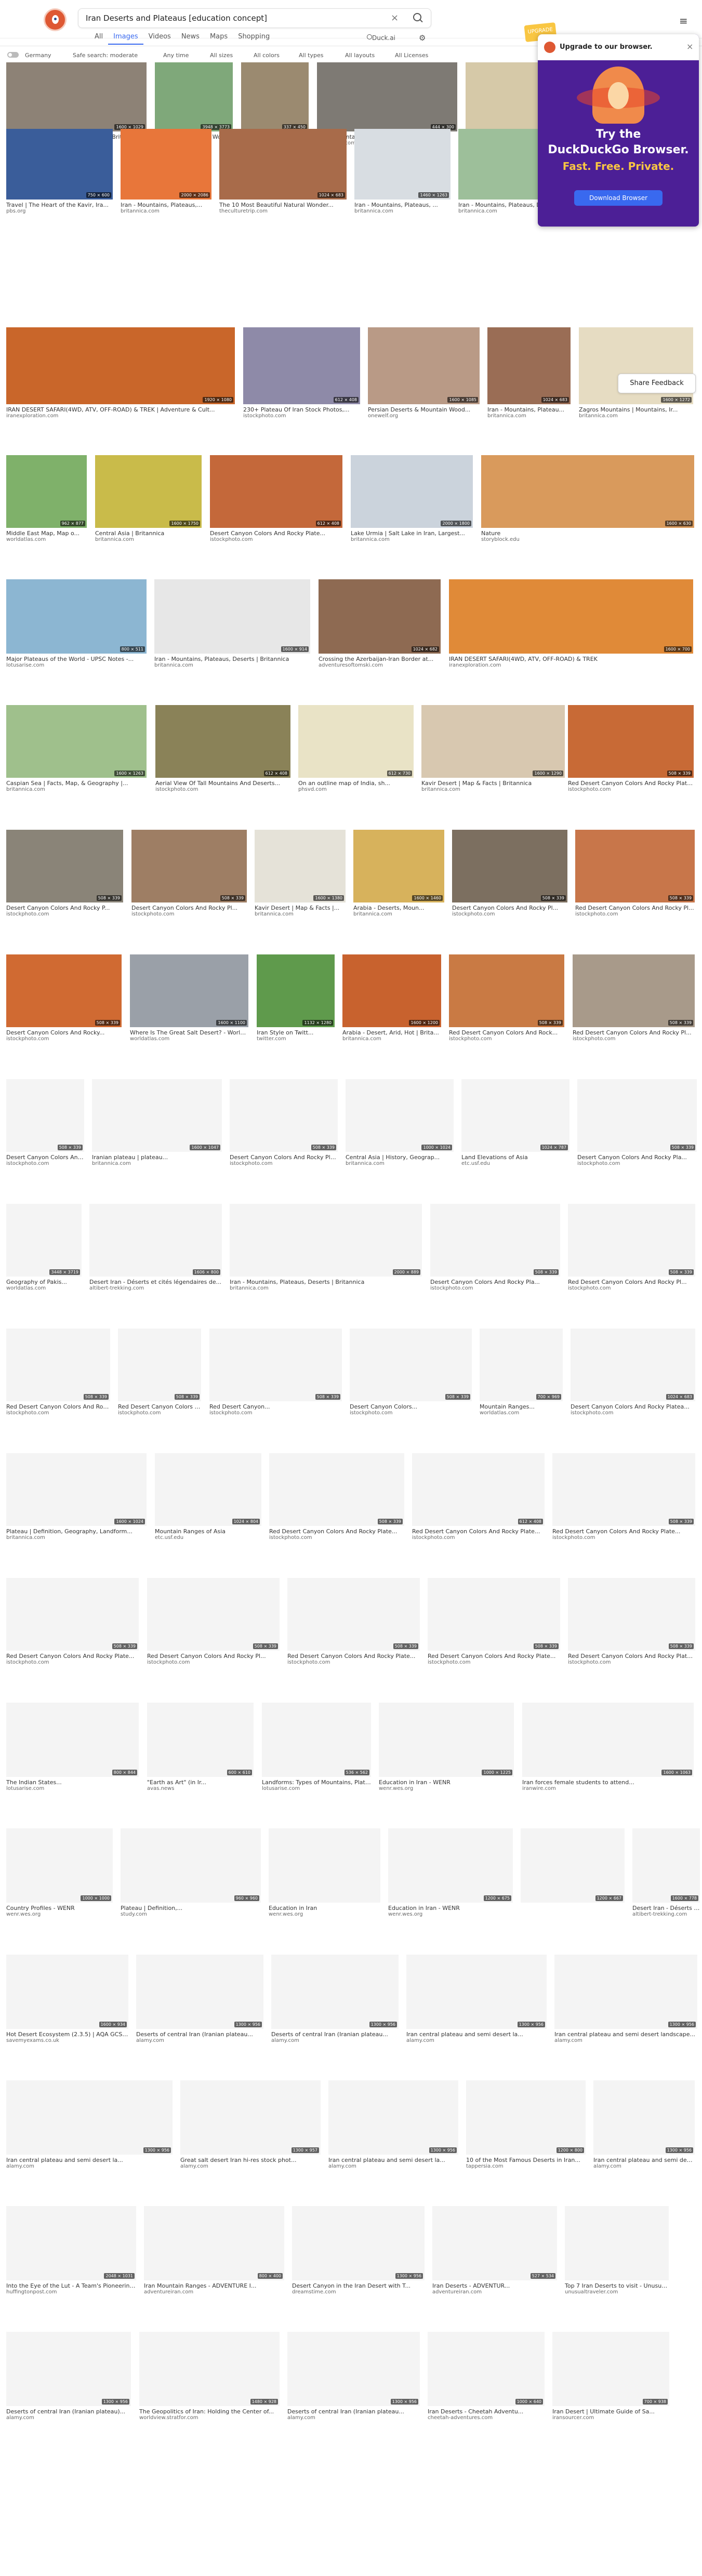  I want to click on result-title: Land Elevations of Asia, so click(515, 1157).